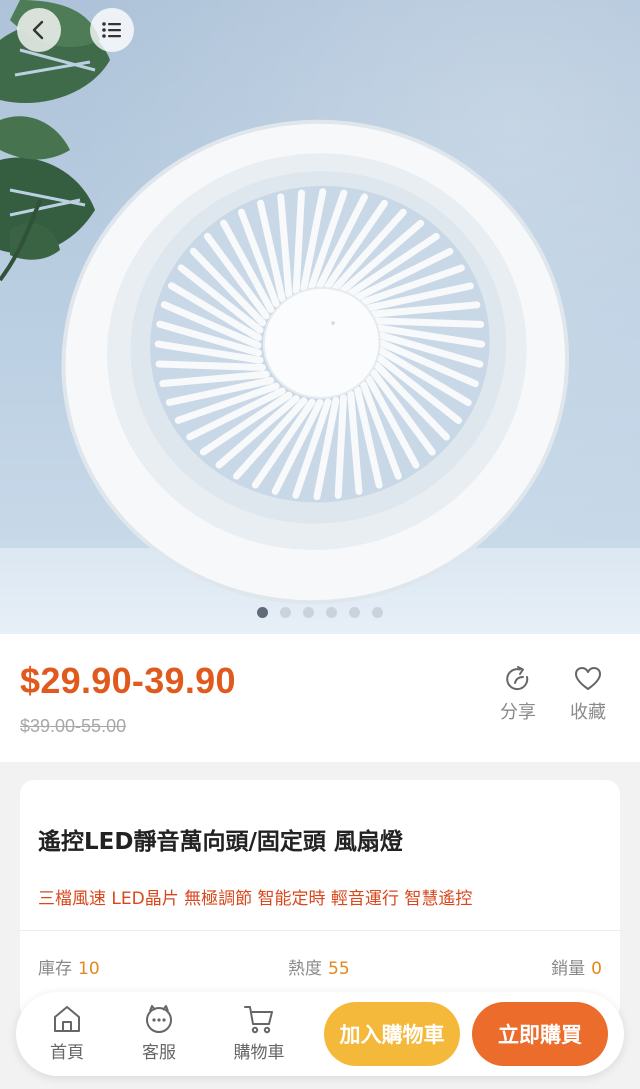 This screenshot has width=640, height=1089. What do you see at coordinates (320, 930) in the screenshot?
I see `divider` at bounding box center [320, 930].